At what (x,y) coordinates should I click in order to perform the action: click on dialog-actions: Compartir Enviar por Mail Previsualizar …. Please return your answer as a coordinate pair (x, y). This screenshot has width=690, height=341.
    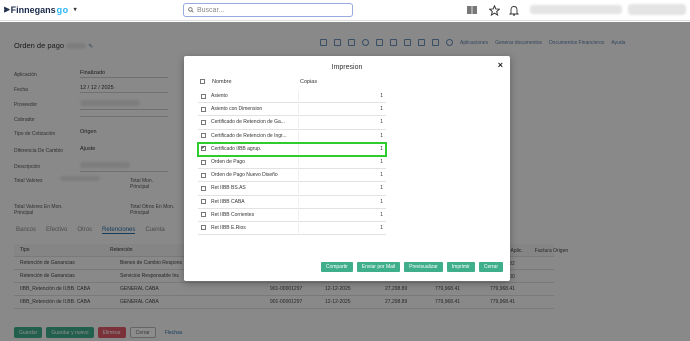
    Looking at the image, I should click on (411, 267).